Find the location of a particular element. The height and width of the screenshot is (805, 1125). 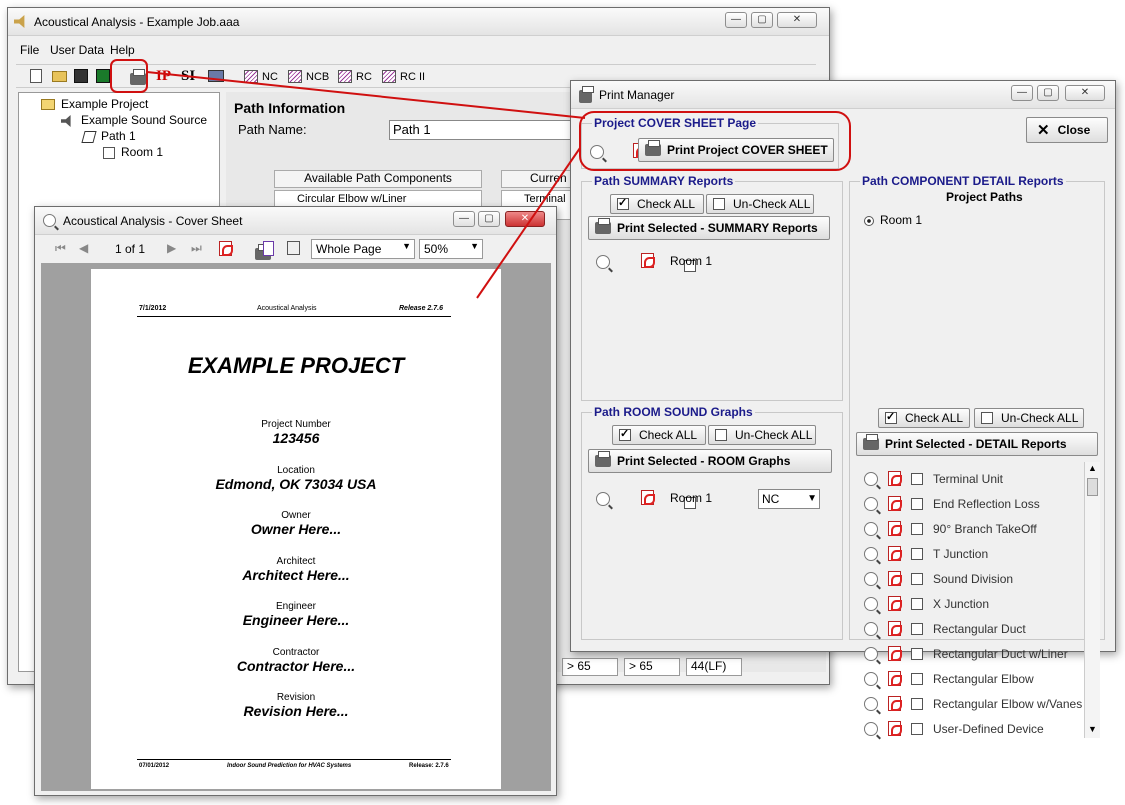

open-folder-icon is located at coordinates (59, 76).